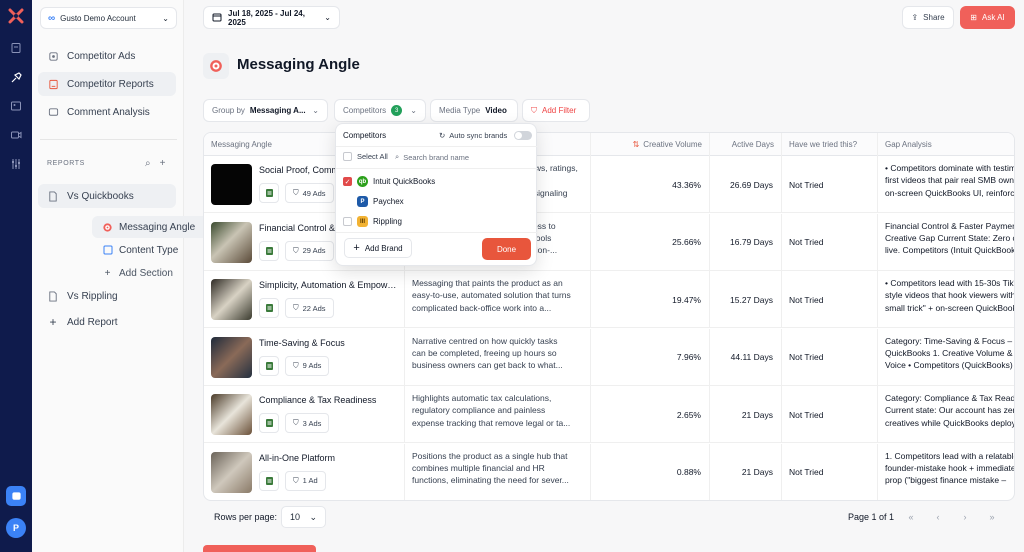 The image size is (1024, 552). Describe the element at coordinates (108, 18) in the screenshot. I see `account-selector: ∞ Gusto Demo Account ⌄` at that location.